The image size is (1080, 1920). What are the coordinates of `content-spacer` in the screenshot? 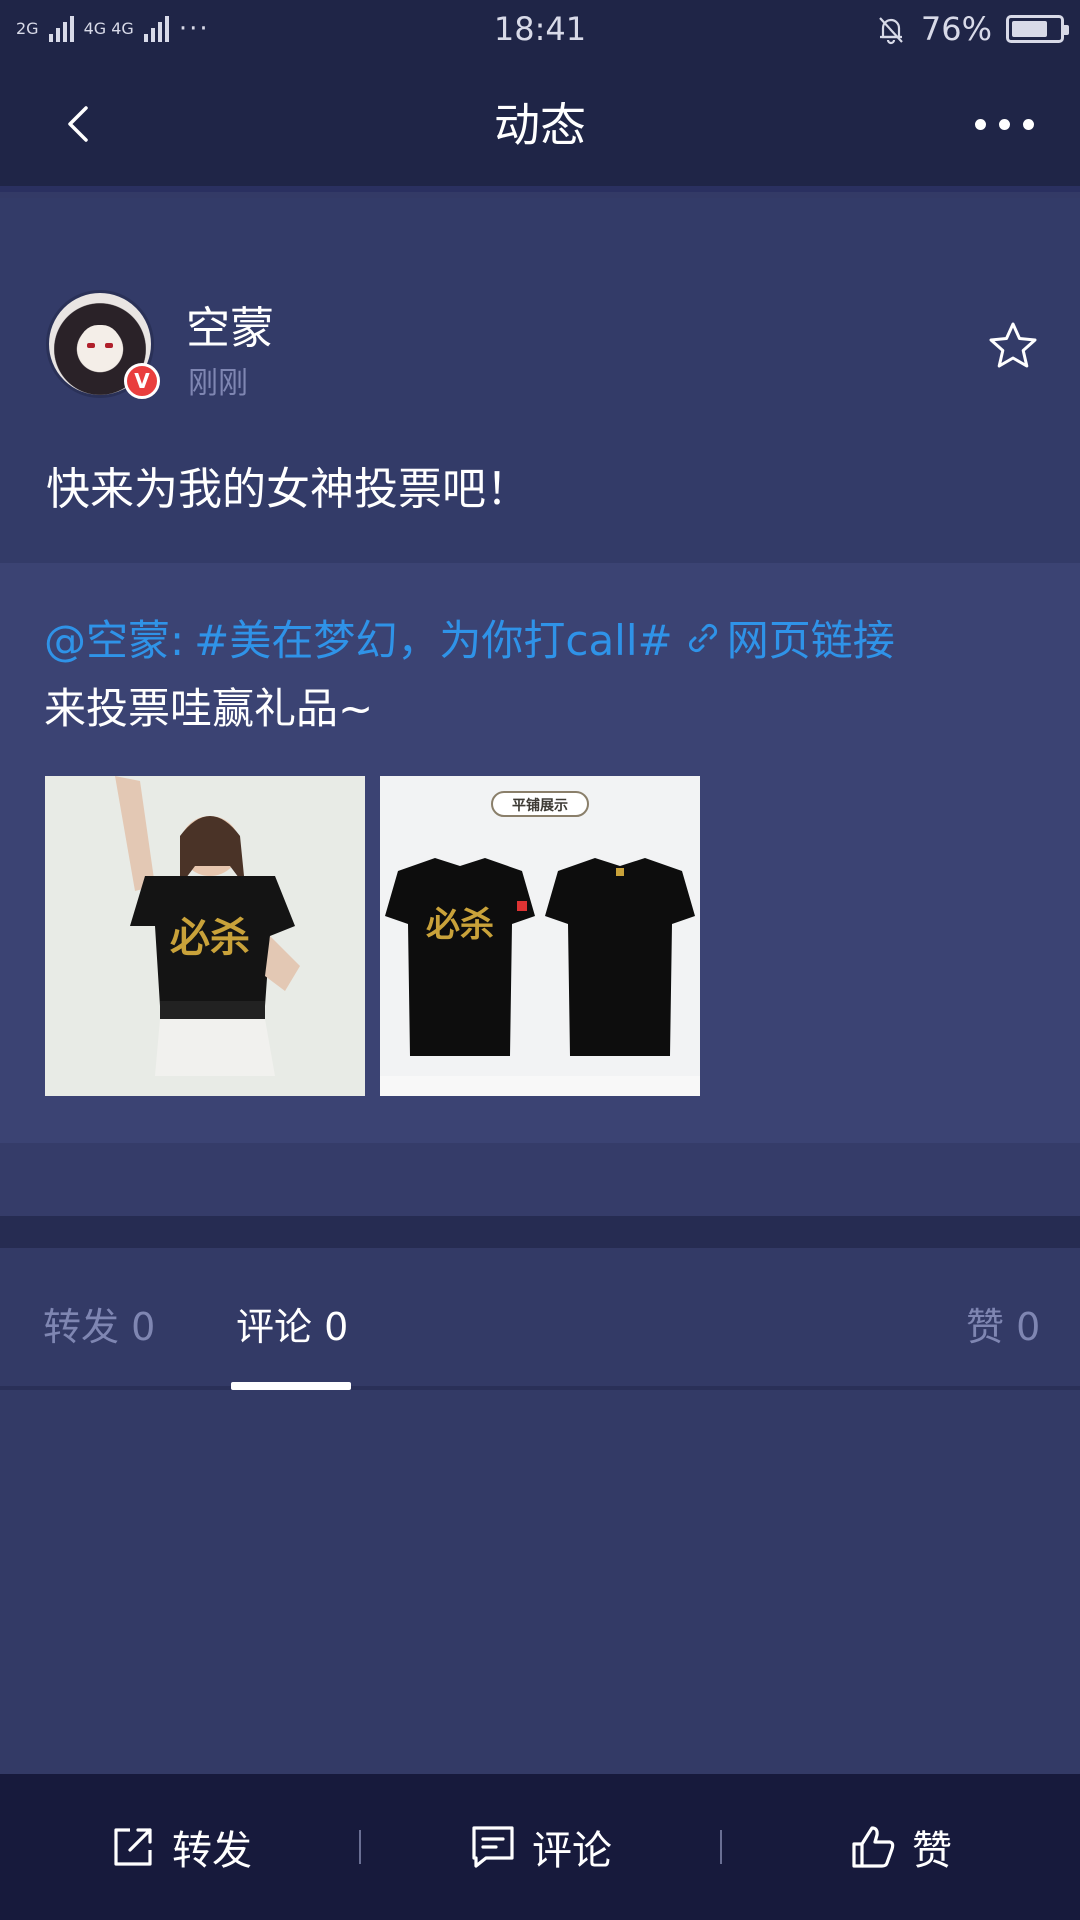 It's located at (540, 1179).